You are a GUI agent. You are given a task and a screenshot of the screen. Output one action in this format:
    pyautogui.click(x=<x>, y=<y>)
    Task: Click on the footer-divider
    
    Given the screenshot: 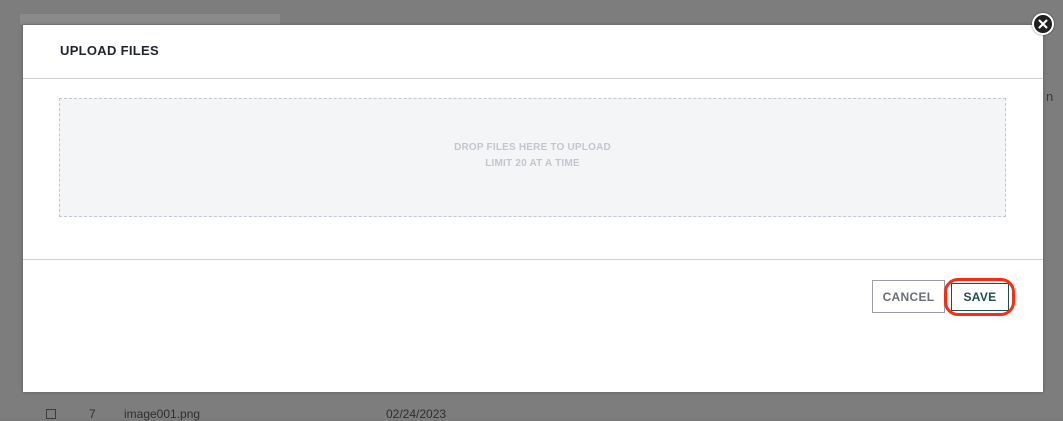 What is the action you would take?
    pyautogui.click(x=533, y=259)
    